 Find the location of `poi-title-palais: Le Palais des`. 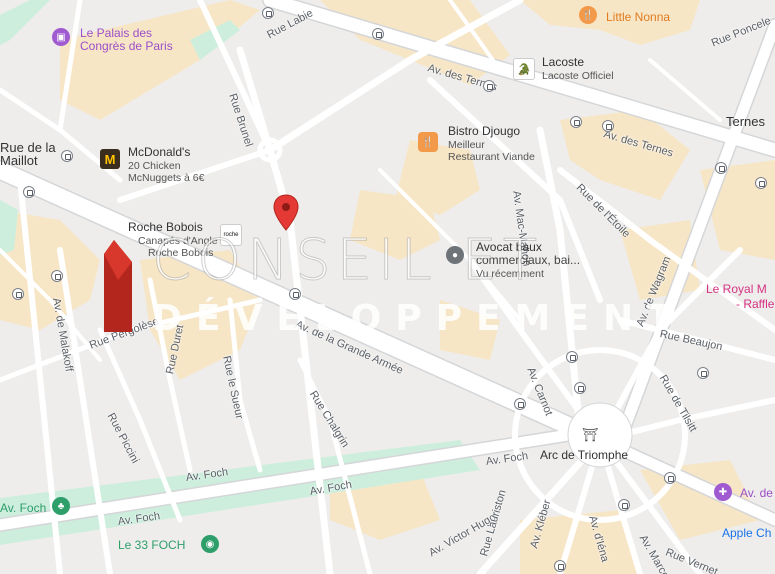

poi-title-palais: Le Palais des is located at coordinates (116, 33).